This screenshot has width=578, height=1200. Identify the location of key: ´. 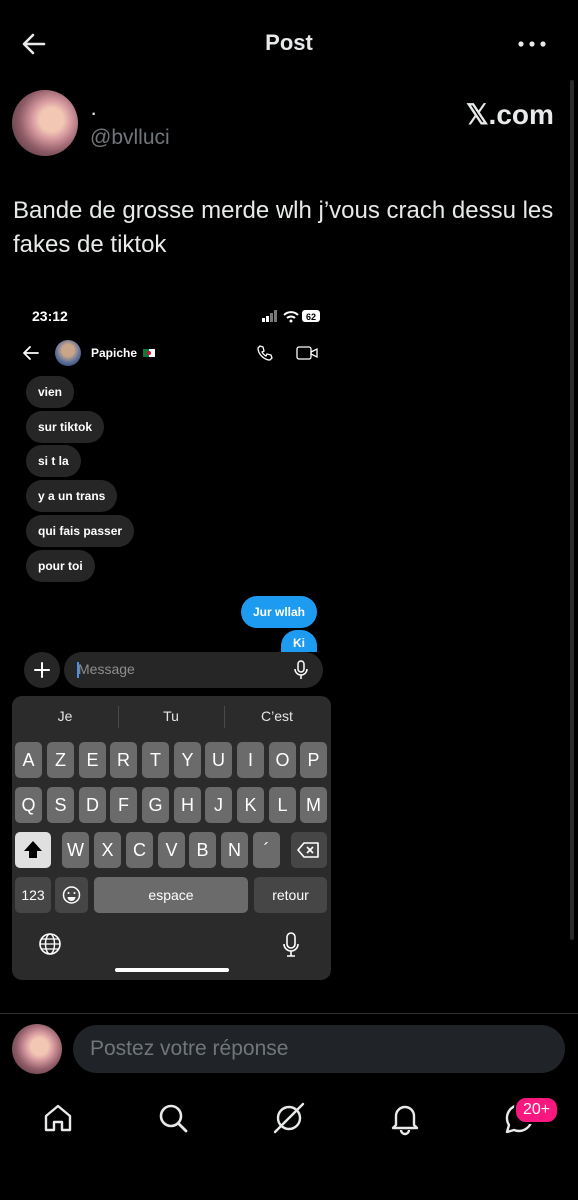
(266, 850).